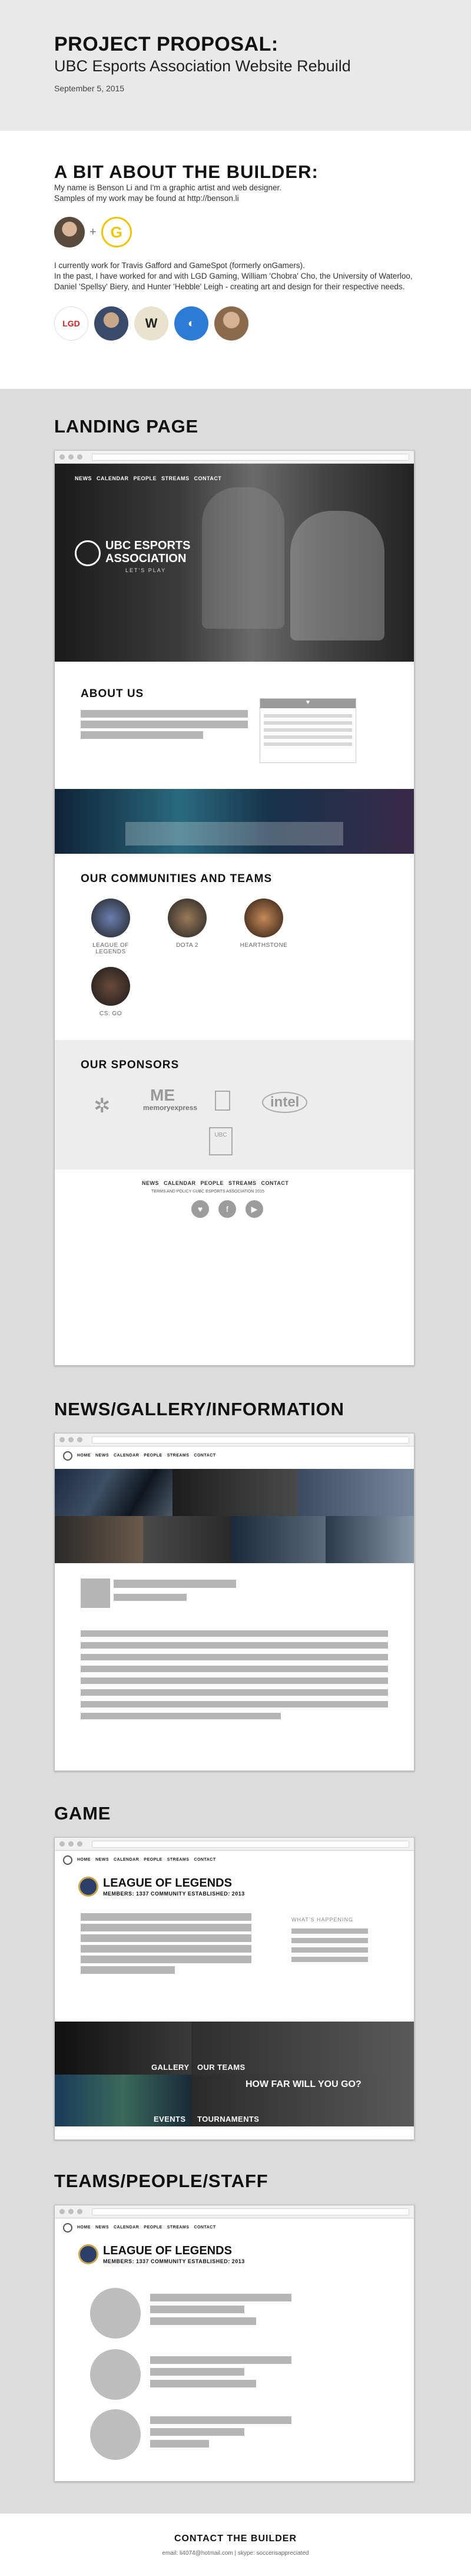 Image resolution: width=471 pixels, height=2576 pixels. I want to click on sponsors-title: OUR SPONSORS, so click(130, 1065).